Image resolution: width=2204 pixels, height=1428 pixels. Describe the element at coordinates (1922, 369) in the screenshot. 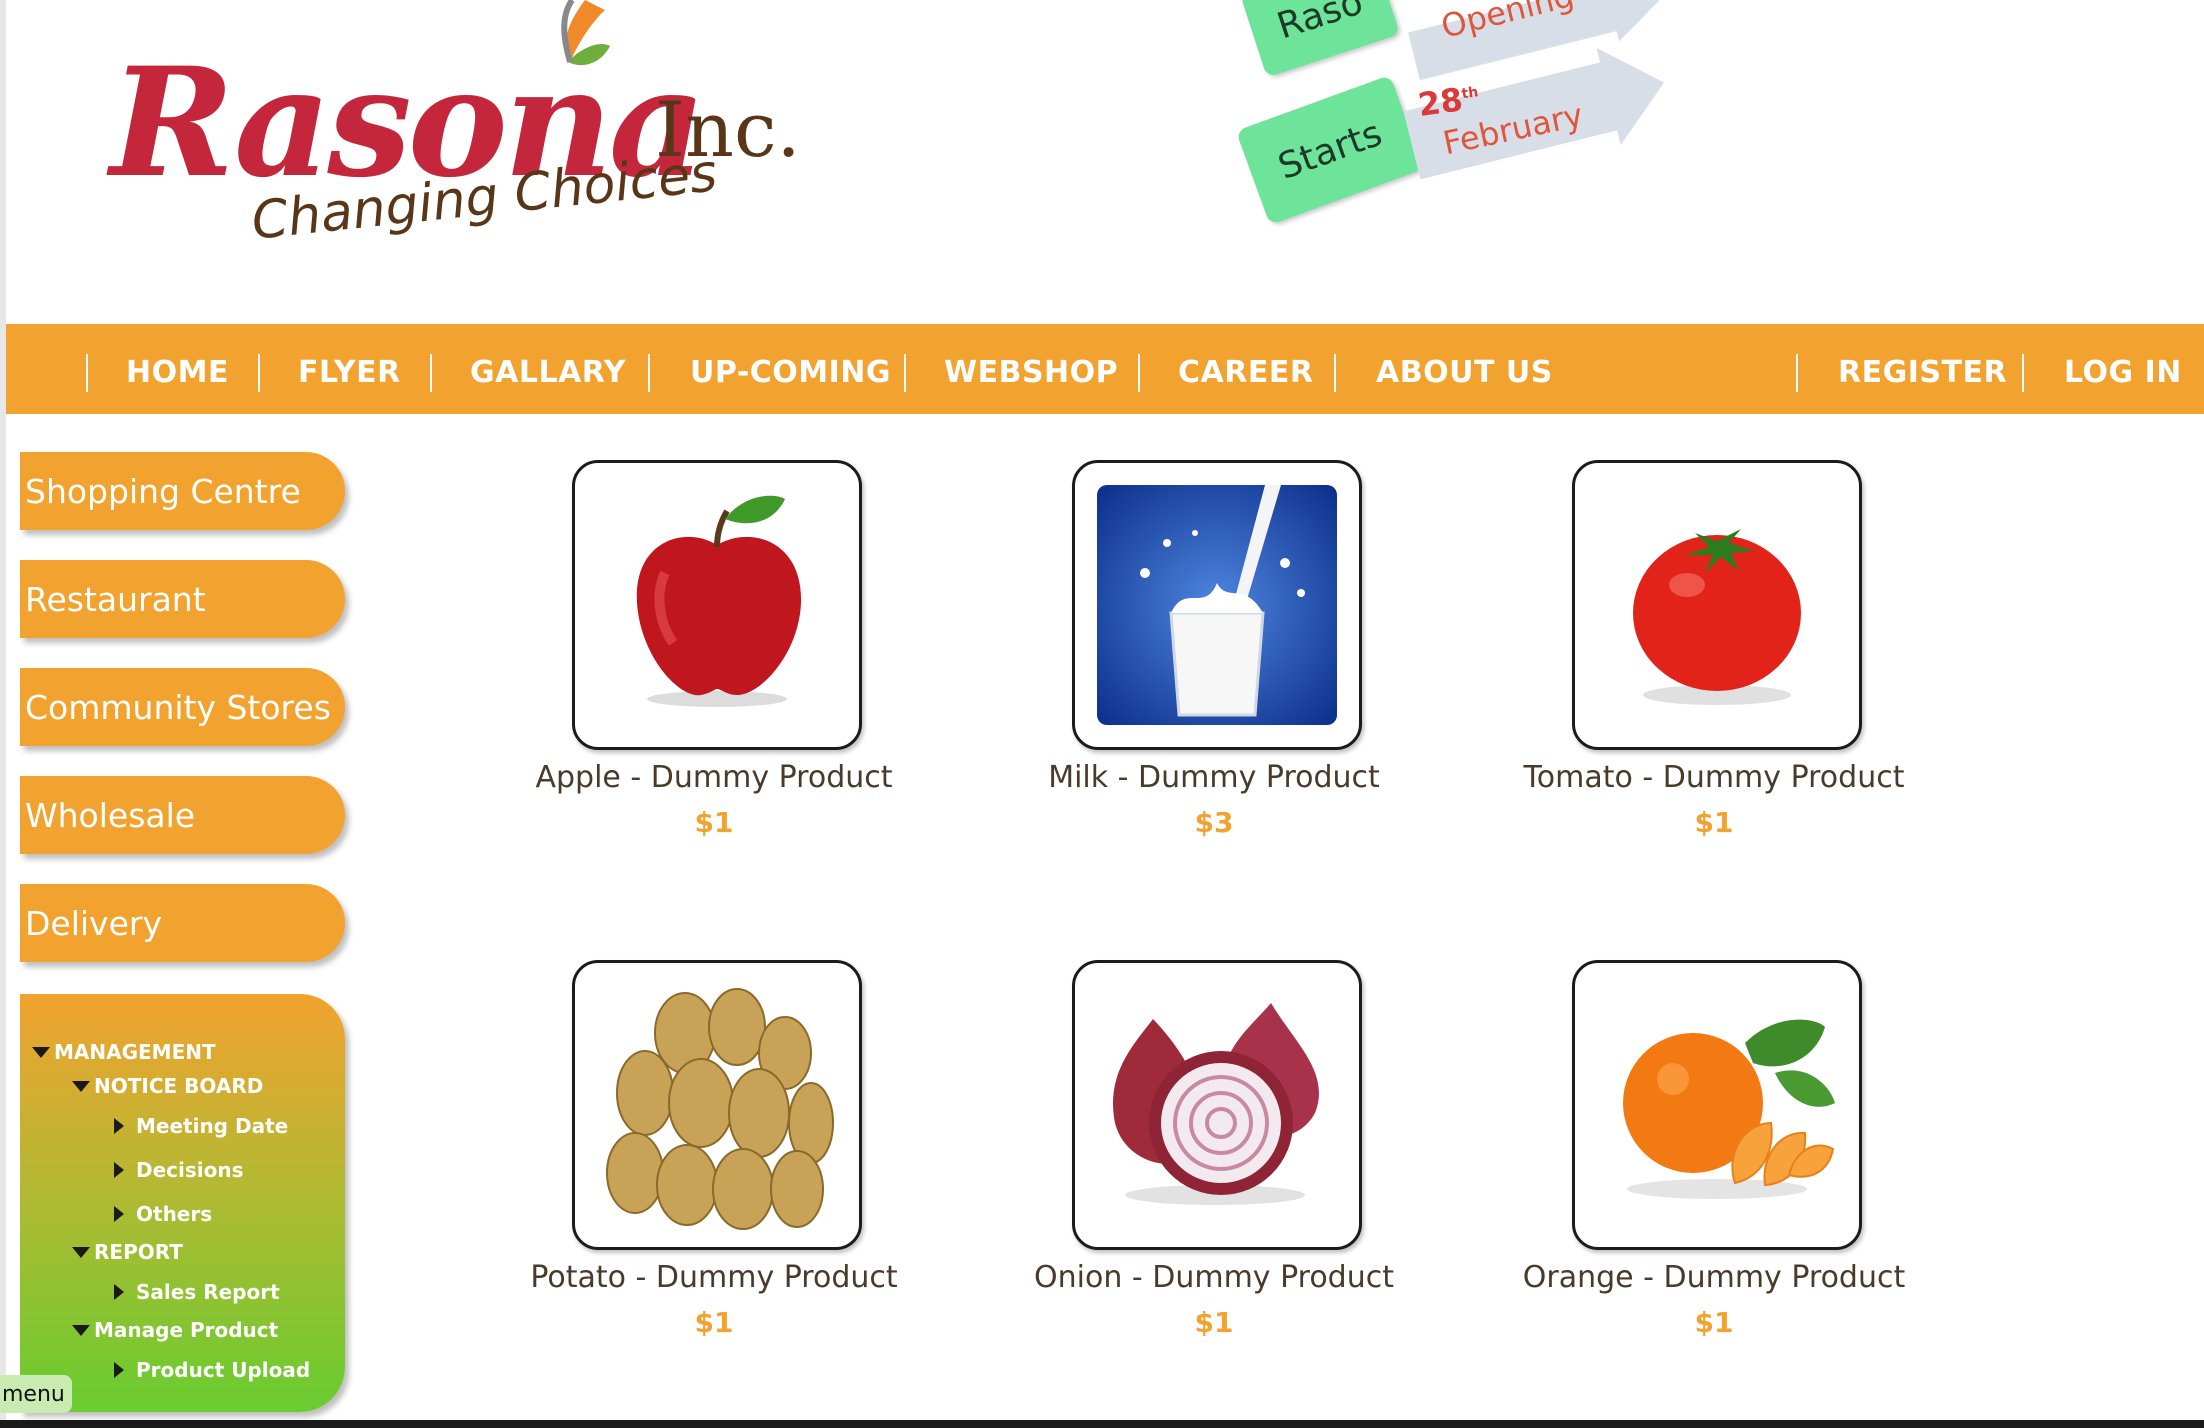

I see `nav-register: REGISTER` at that location.